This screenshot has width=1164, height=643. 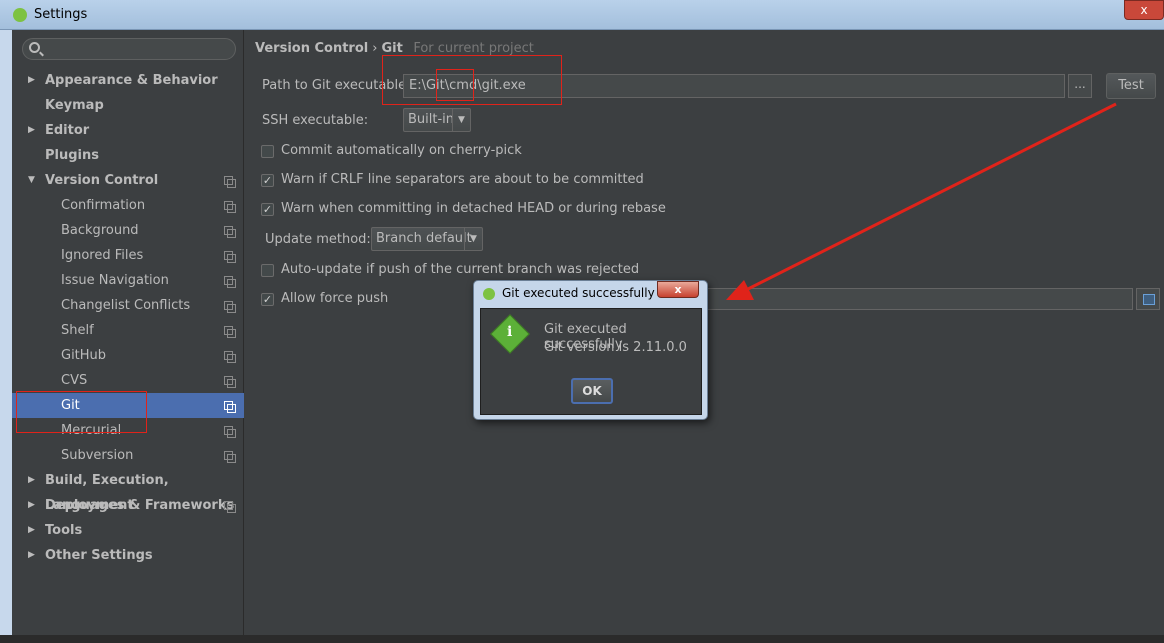 What do you see at coordinates (578, 293) in the screenshot?
I see `dialog-title: Git executed successfully` at bounding box center [578, 293].